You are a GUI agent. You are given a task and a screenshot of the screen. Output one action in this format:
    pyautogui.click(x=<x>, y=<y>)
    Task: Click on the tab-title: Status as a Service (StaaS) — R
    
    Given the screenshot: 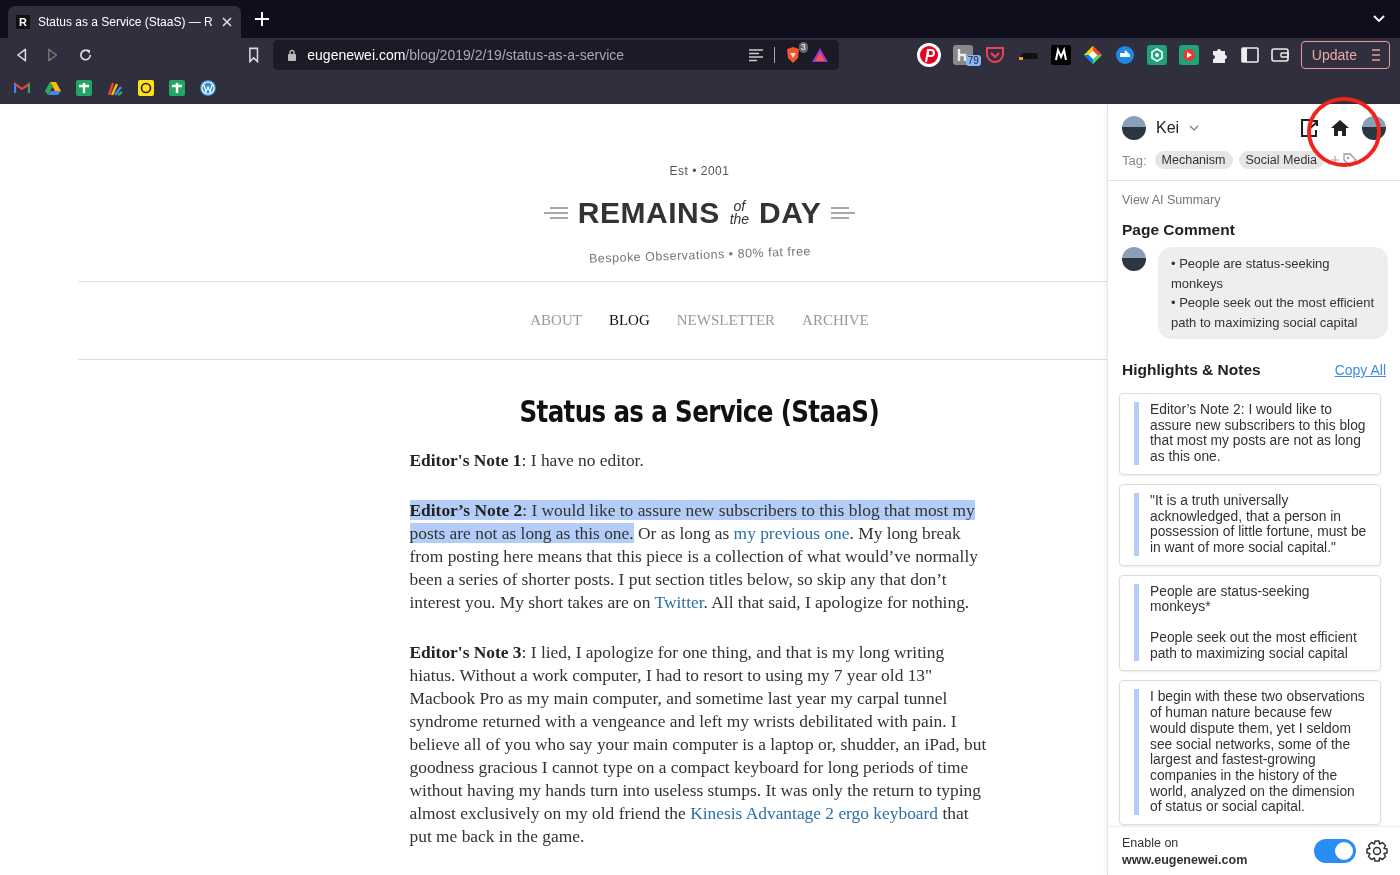 What is the action you would take?
    pyautogui.click(x=125, y=22)
    